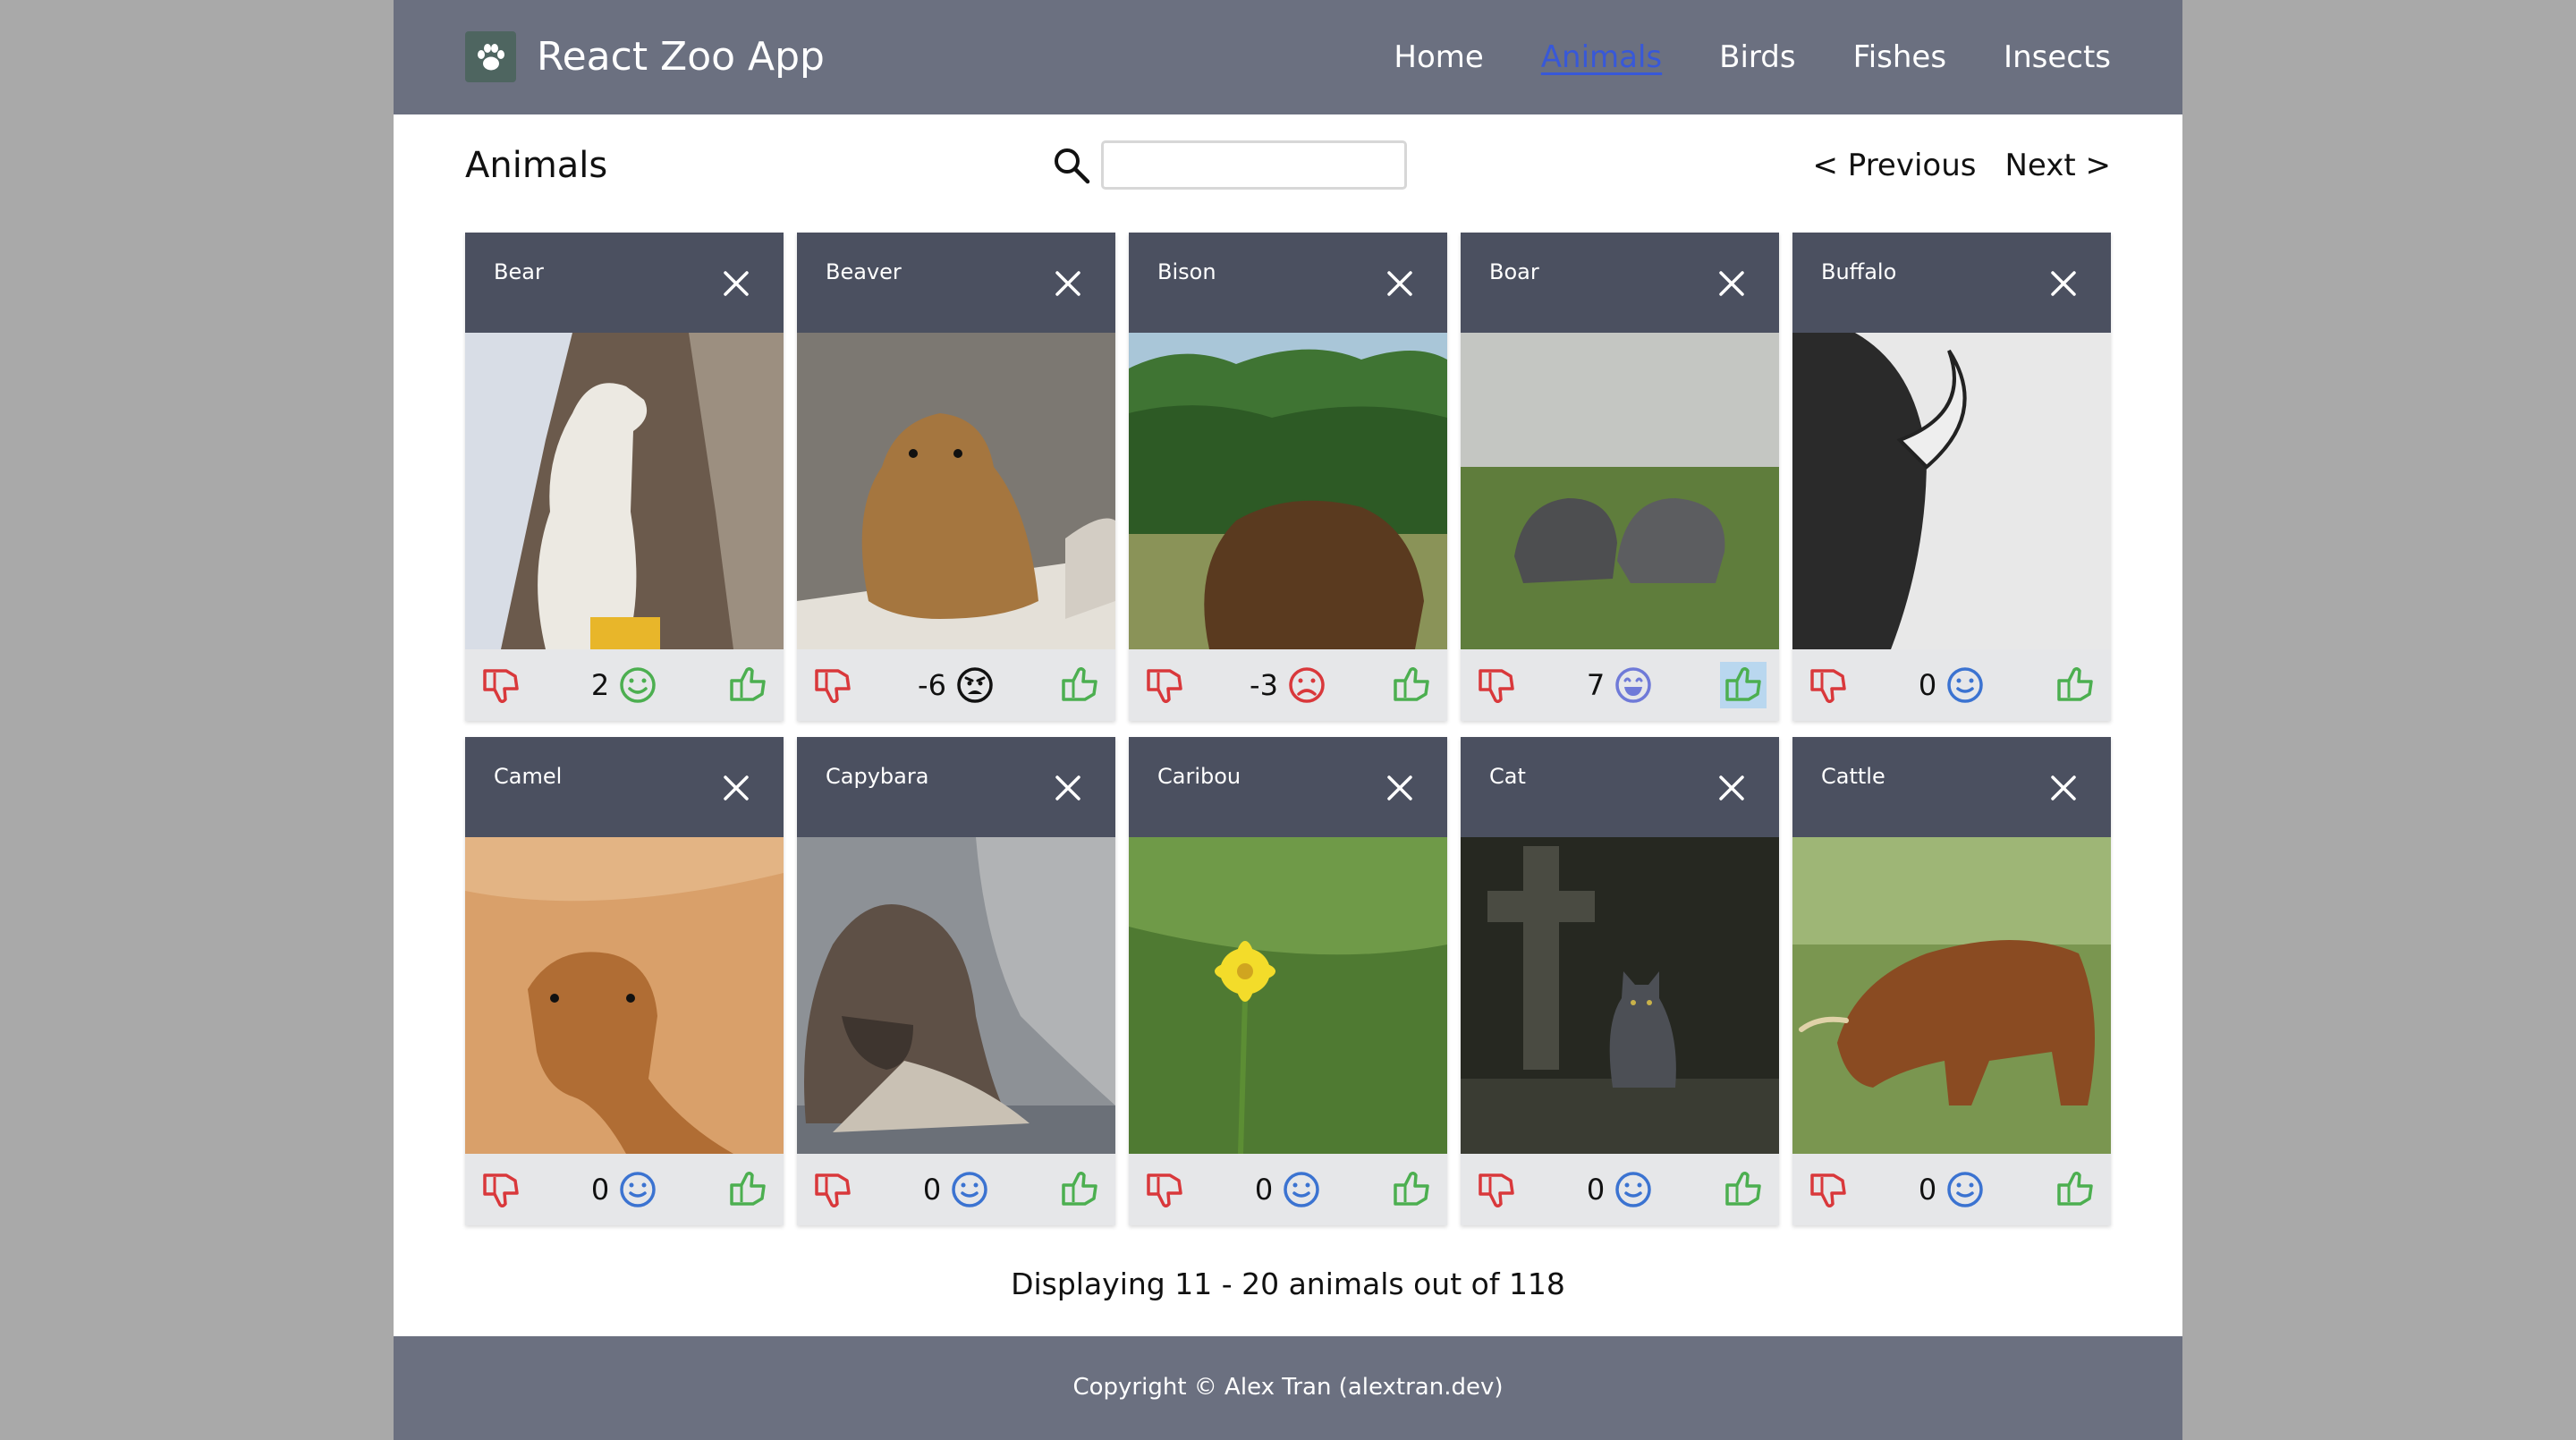  What do you see at coordinates (877, 776) in the screenshot?
I see `card-title: Capybara` at bounding box center [877, 776].